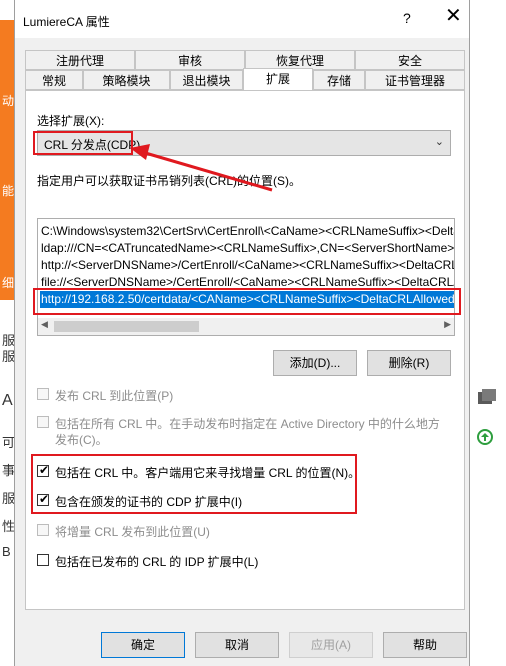 This screenshot has width=506, height=666. Describe the element at coordinates (71, 121) in the screenshot. I see `select-extension-label: 选择扩展(X):` at that location.